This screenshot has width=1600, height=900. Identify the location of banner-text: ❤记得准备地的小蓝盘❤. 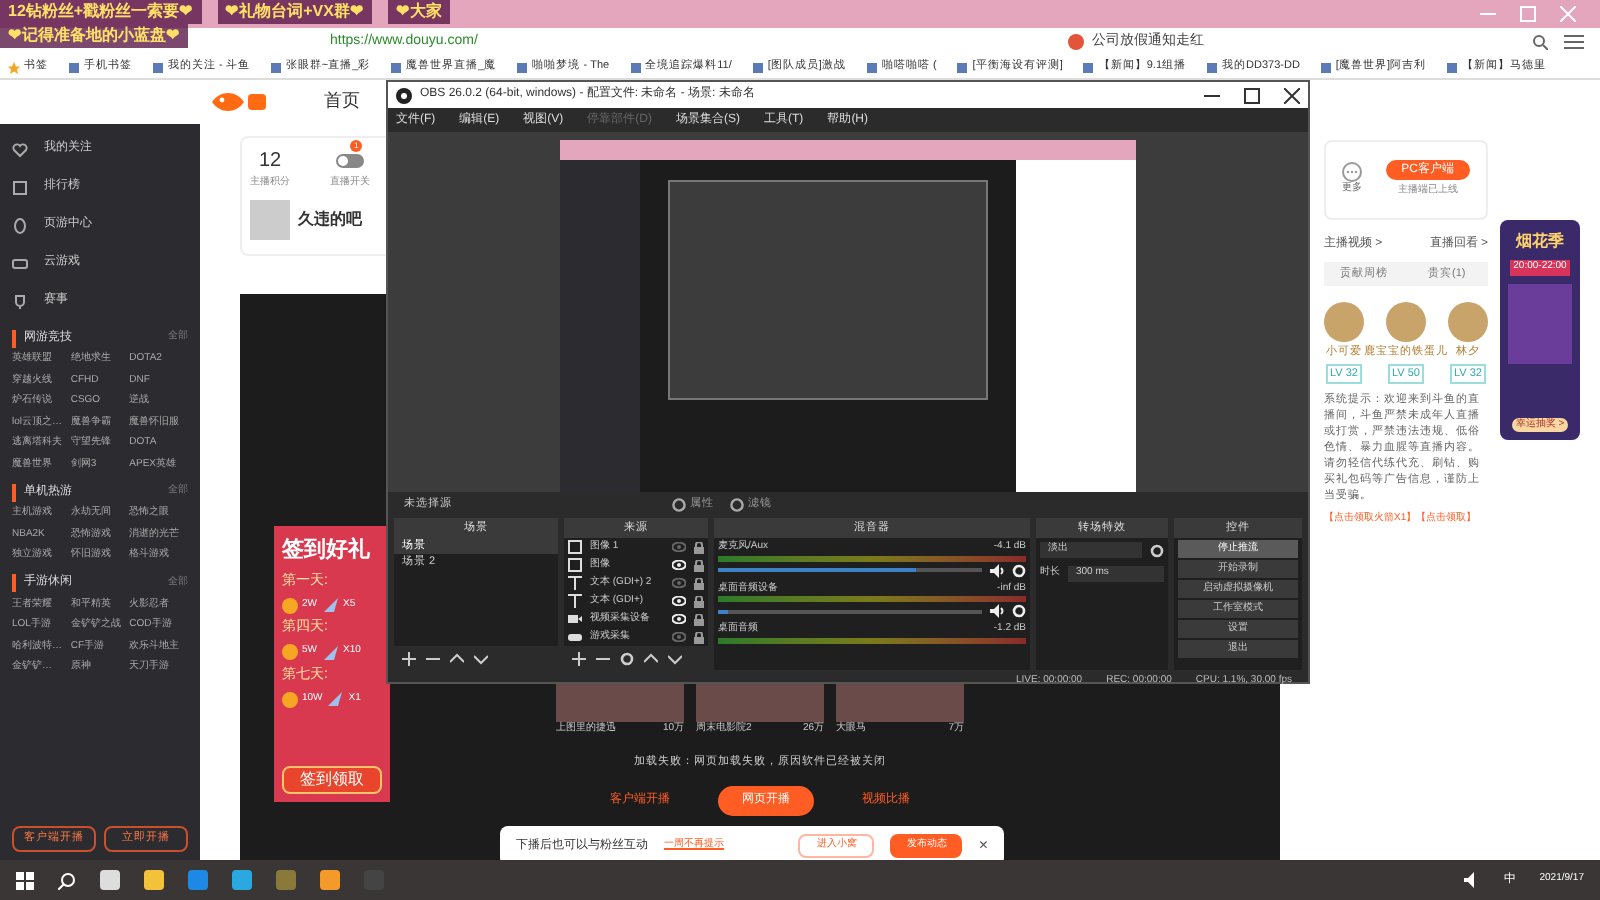
(94, 36).